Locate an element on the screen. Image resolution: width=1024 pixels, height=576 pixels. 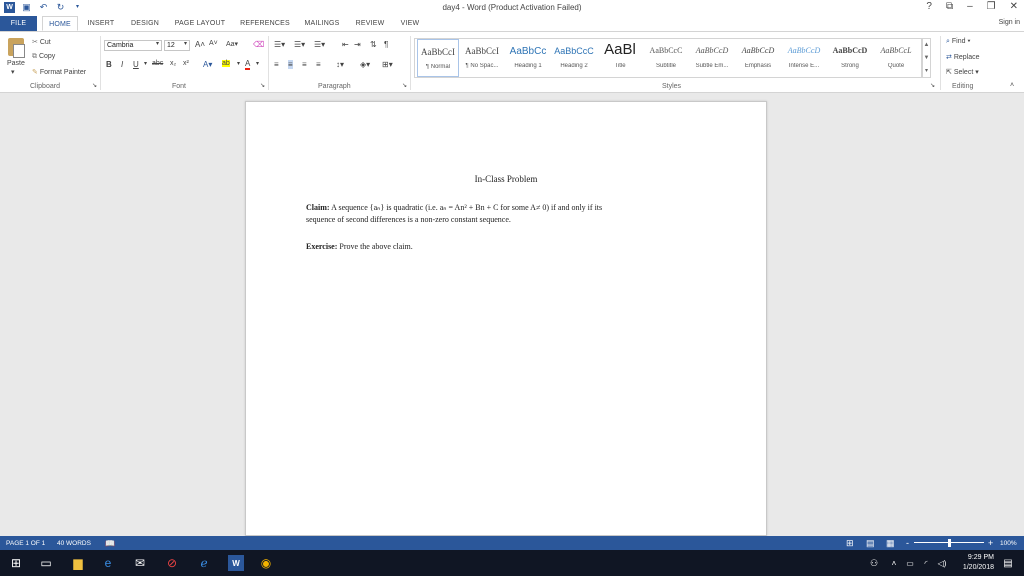
start-windows-icon: ⊞ is located at coordinates (16, 563).